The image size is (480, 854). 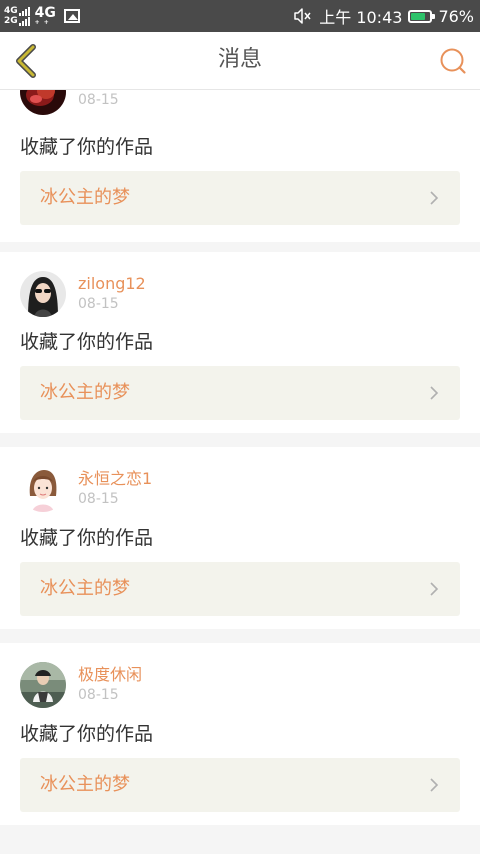 I want to click on battery-icon, so click(x=422, y=16).